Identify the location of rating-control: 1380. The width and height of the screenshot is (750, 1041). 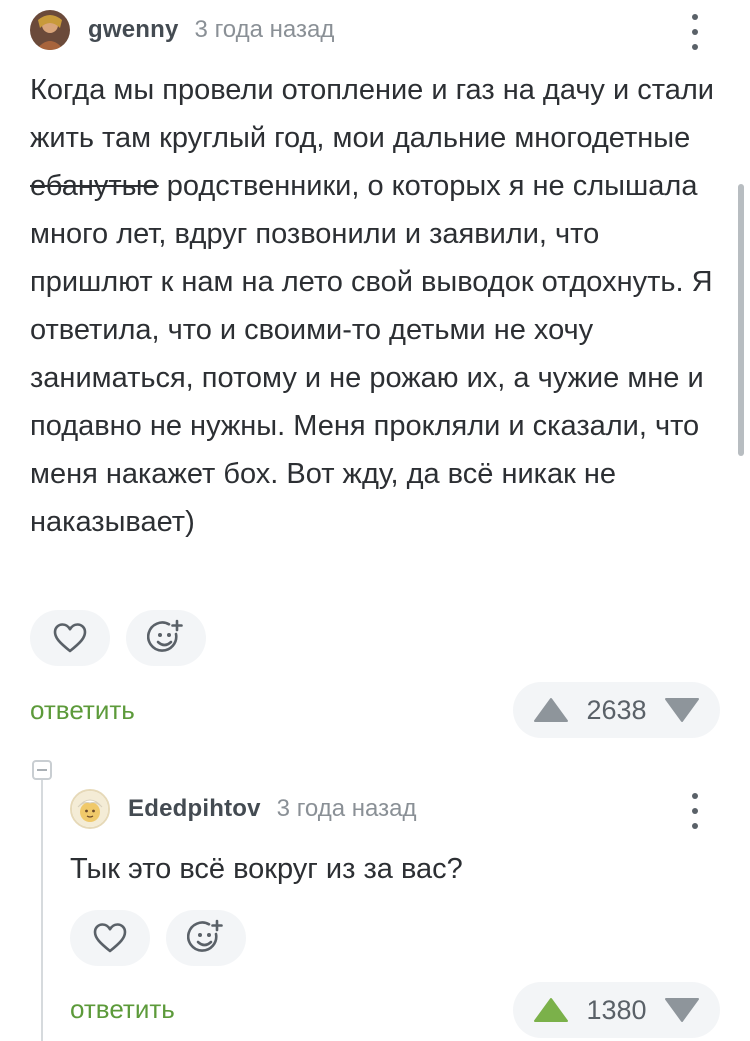
(616, 1010).